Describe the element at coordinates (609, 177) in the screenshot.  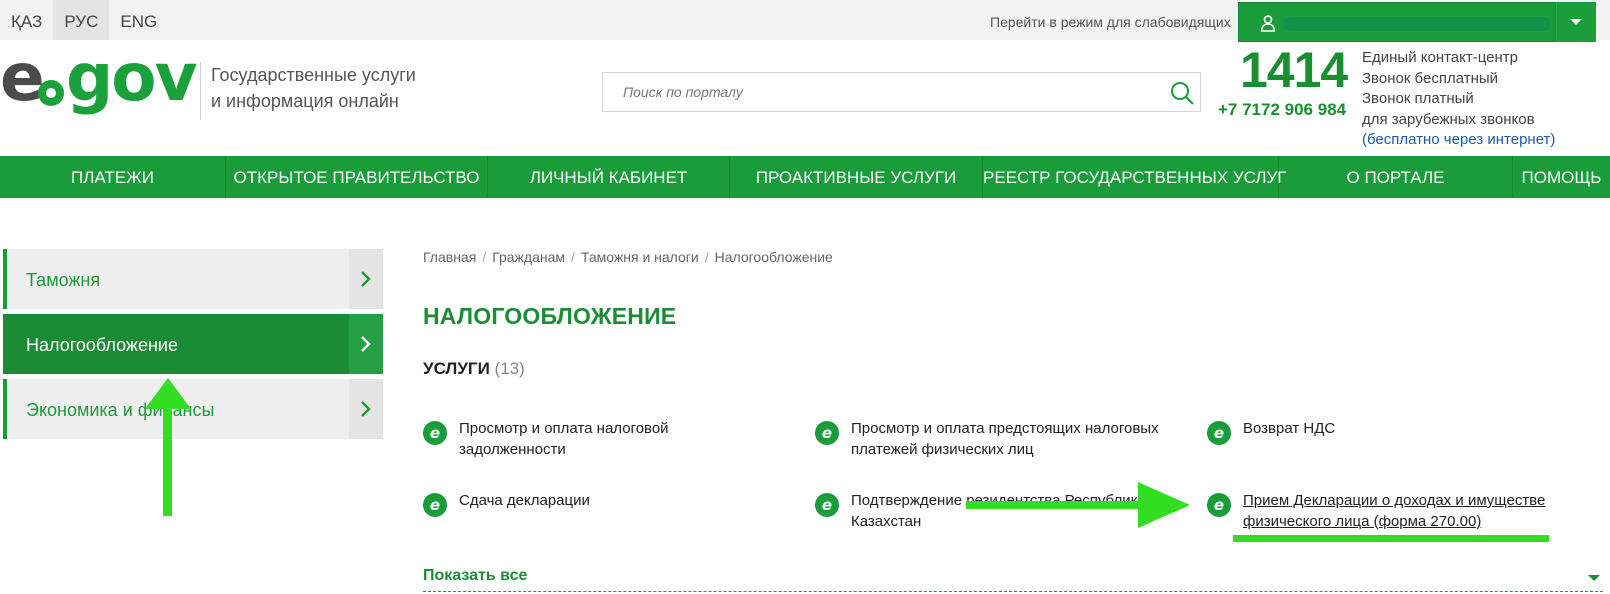
I see `nav-personal-account: ЛИЧНЫЙ КАБИНЕТ` at that location.